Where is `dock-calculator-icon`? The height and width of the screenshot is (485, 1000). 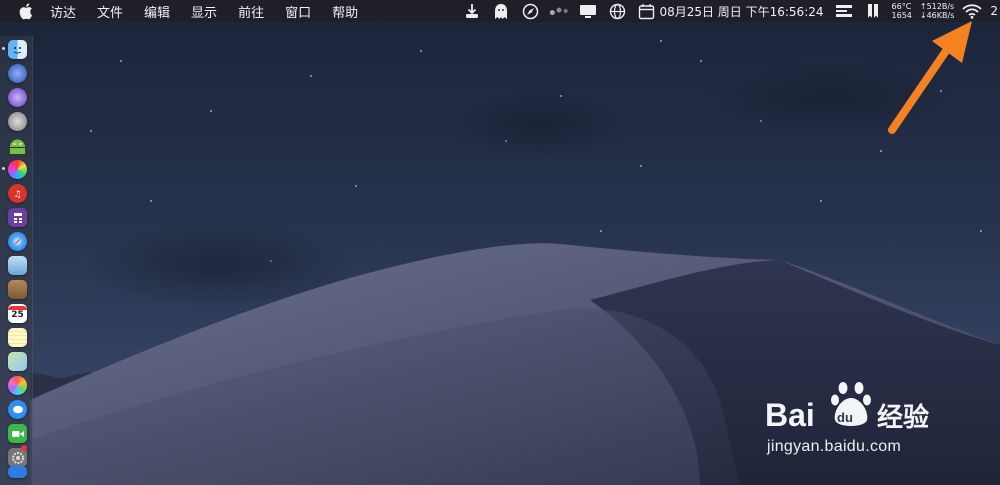 dock-calculator-icon is located at coordinates (17, 217).